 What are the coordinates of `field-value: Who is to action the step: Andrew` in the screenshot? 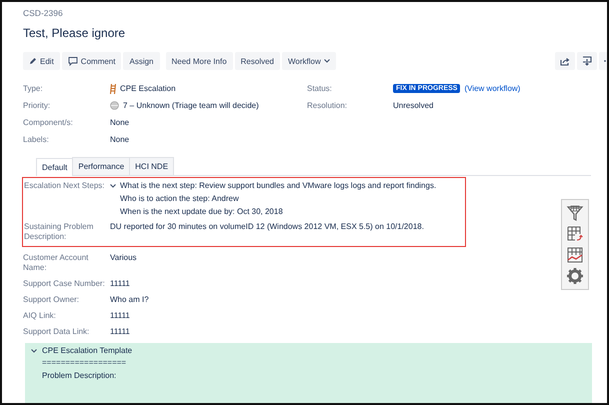 It's located at (180, 199).